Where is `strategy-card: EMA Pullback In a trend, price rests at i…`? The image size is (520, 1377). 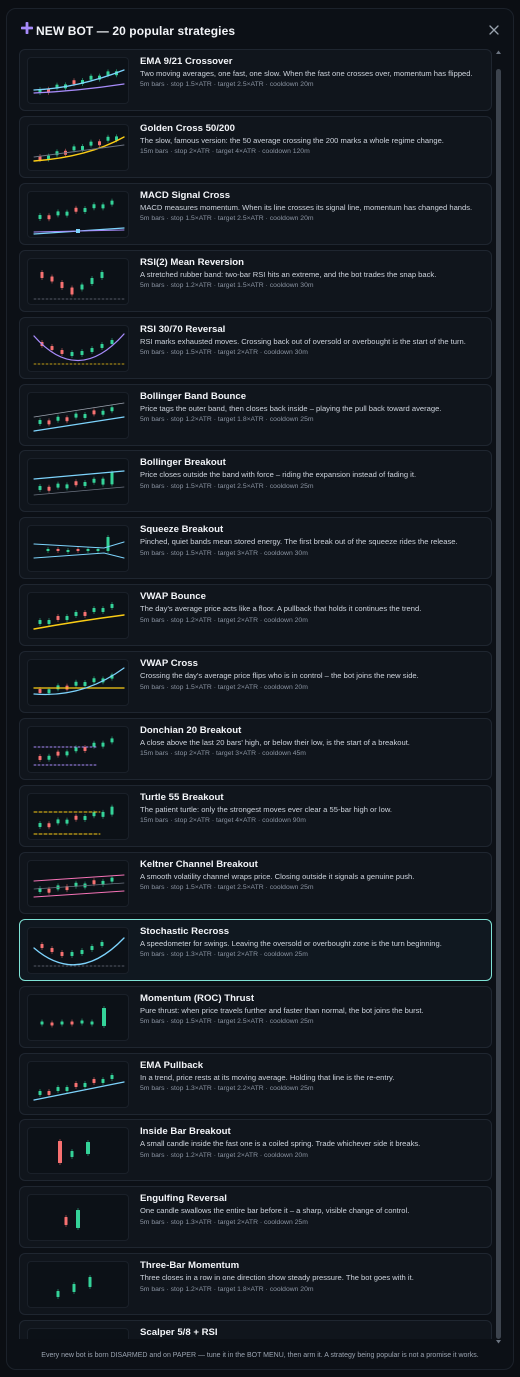 strategy-card: EMA Pullback In a trend, price rests at i… is located at coordinates (255, 1083).